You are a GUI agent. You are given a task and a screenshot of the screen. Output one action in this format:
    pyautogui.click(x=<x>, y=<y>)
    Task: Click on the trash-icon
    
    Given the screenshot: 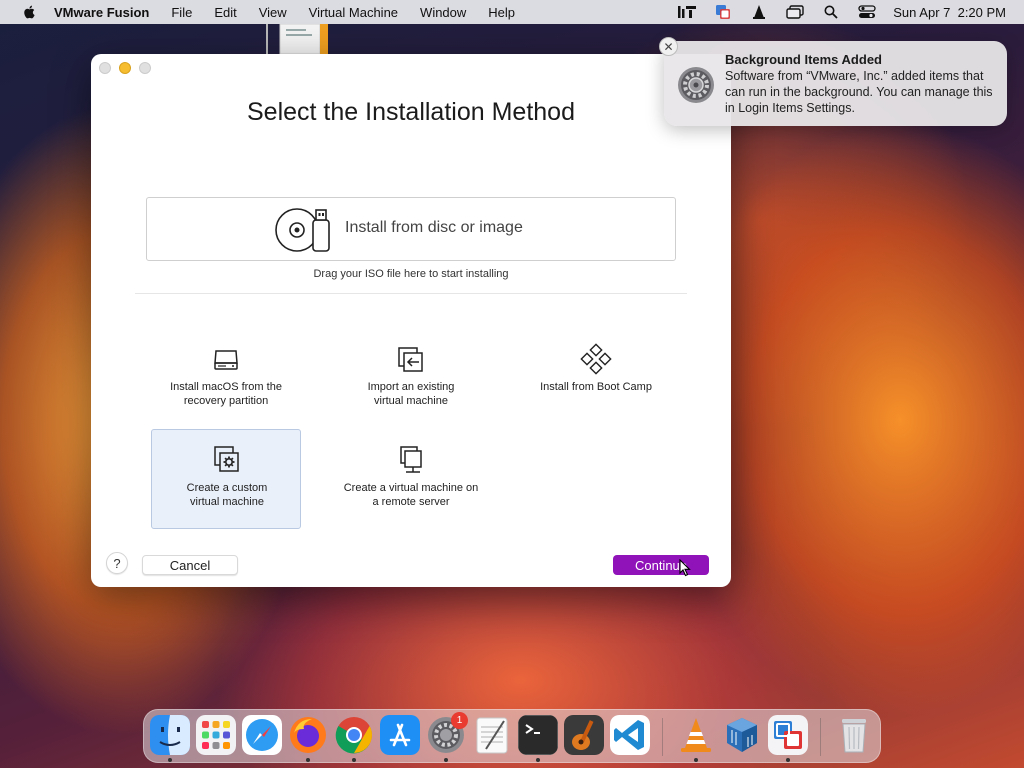 What is the action you would take?
    pyautogui.click(x=854, y=735)
    